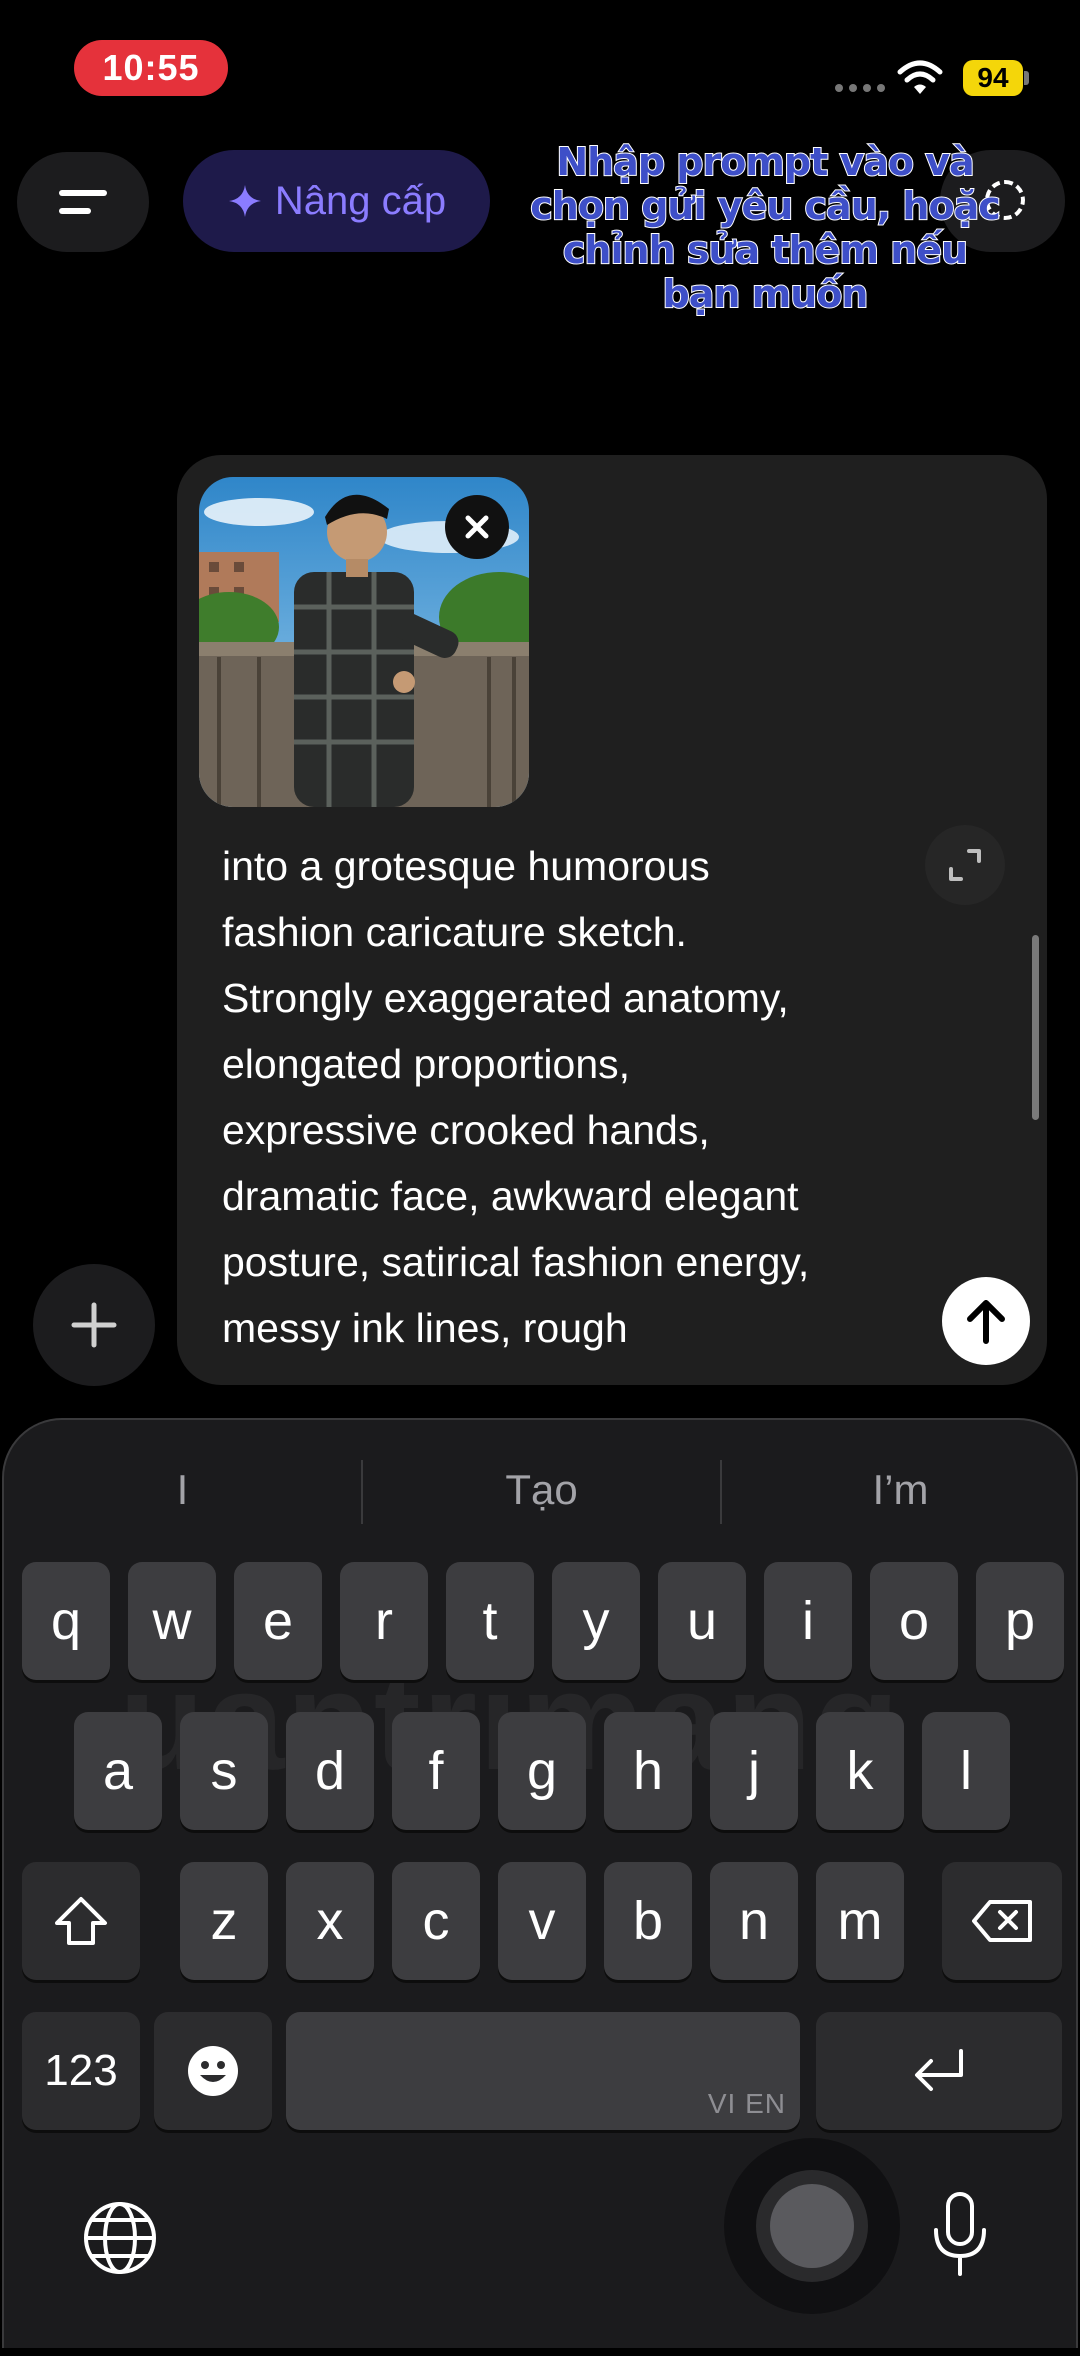 Image resolution: width=1080 pixels, height=2356 pixels. I want to click on key-t: t, so click(490, 1621).